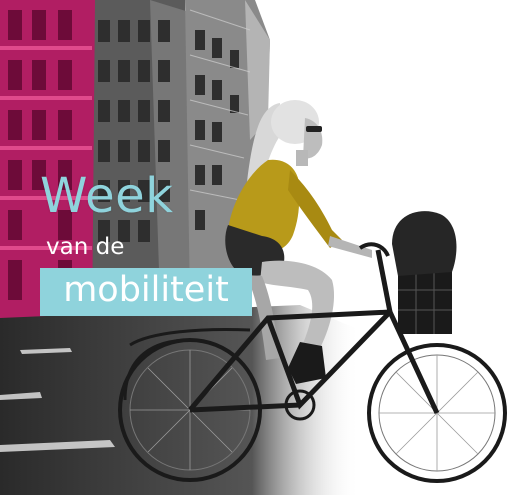  What do you see at coordinates (424, 272) in the screenshot?
I see `bike-basket` at bounding box center [424, 272].